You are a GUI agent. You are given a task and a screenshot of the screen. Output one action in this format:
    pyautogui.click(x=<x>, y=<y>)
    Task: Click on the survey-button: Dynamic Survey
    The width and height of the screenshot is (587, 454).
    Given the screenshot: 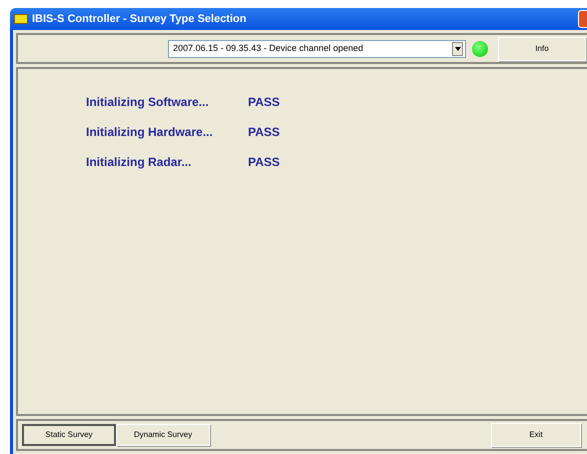 What is the action you would take?
    pyautogui.click(x=163, y=435)
    